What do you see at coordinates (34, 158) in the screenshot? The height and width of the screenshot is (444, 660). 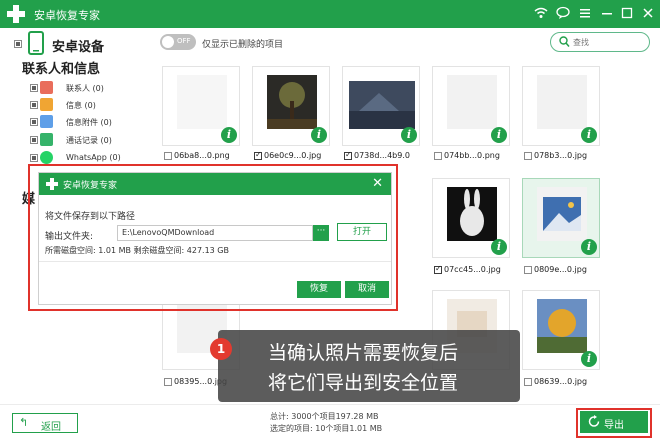 I see `whatsapp-checkbox` at bounding box center [34, 158].